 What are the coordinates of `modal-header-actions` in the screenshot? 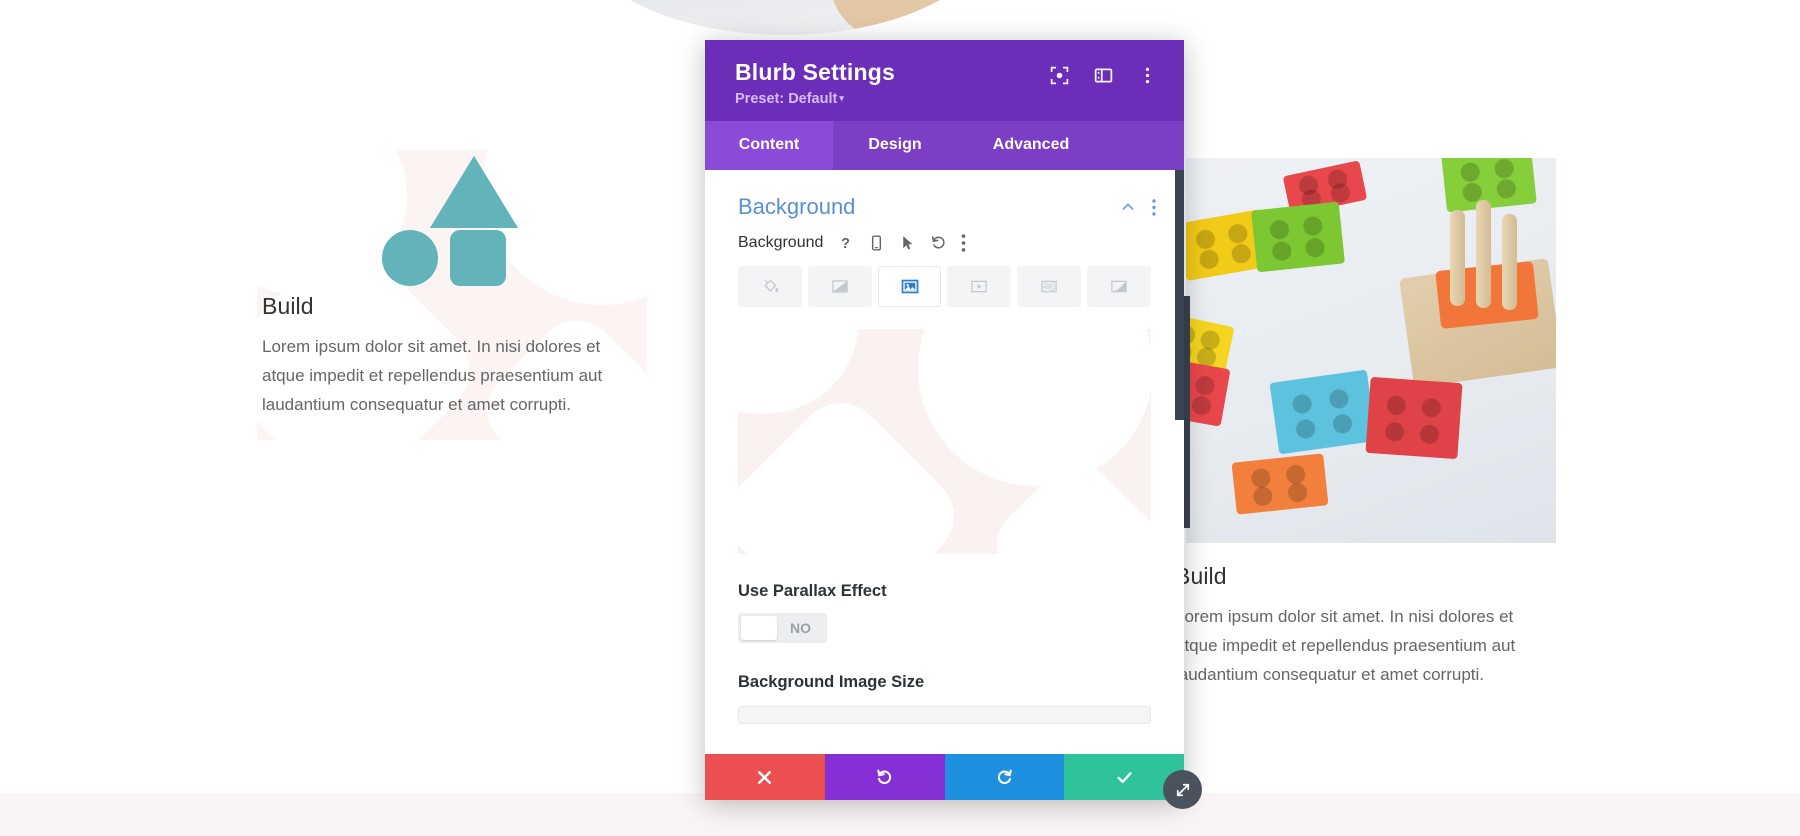 It's located at (1103, 75).